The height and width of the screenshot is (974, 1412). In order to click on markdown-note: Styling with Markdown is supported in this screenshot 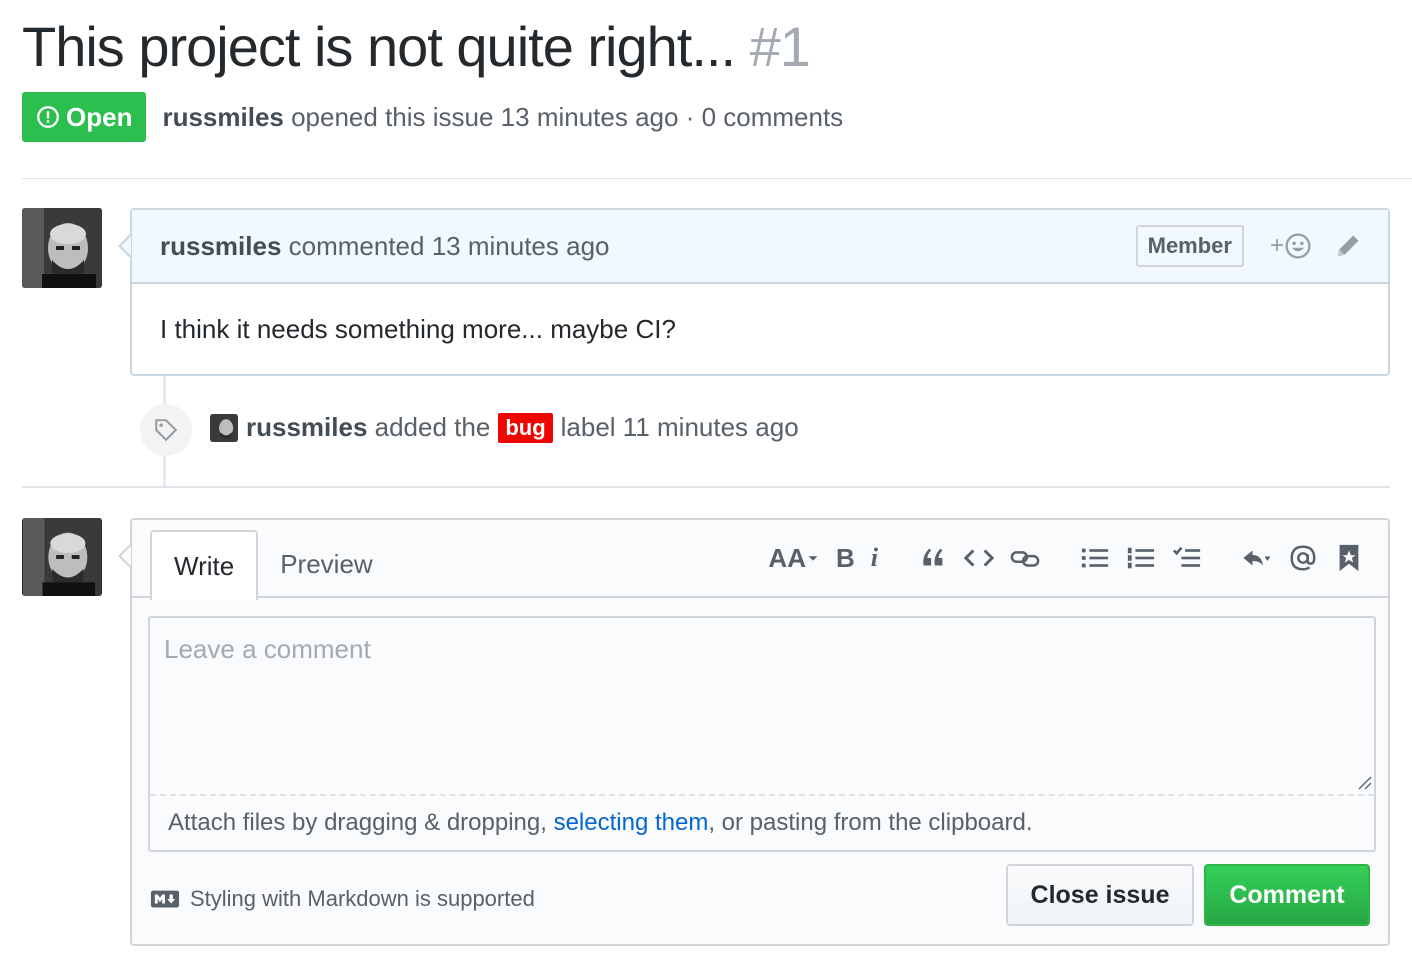, I will do `click(342, 899)`.